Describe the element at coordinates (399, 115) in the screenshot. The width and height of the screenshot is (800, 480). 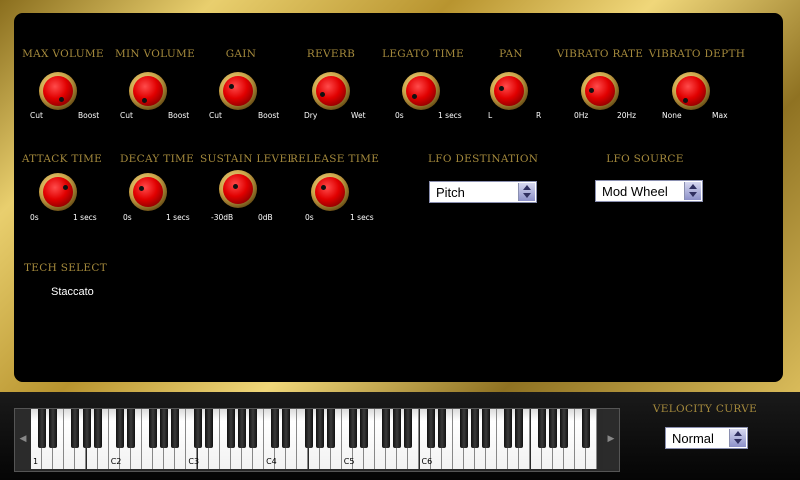
I see `legato-time-min: 0s` at that location.